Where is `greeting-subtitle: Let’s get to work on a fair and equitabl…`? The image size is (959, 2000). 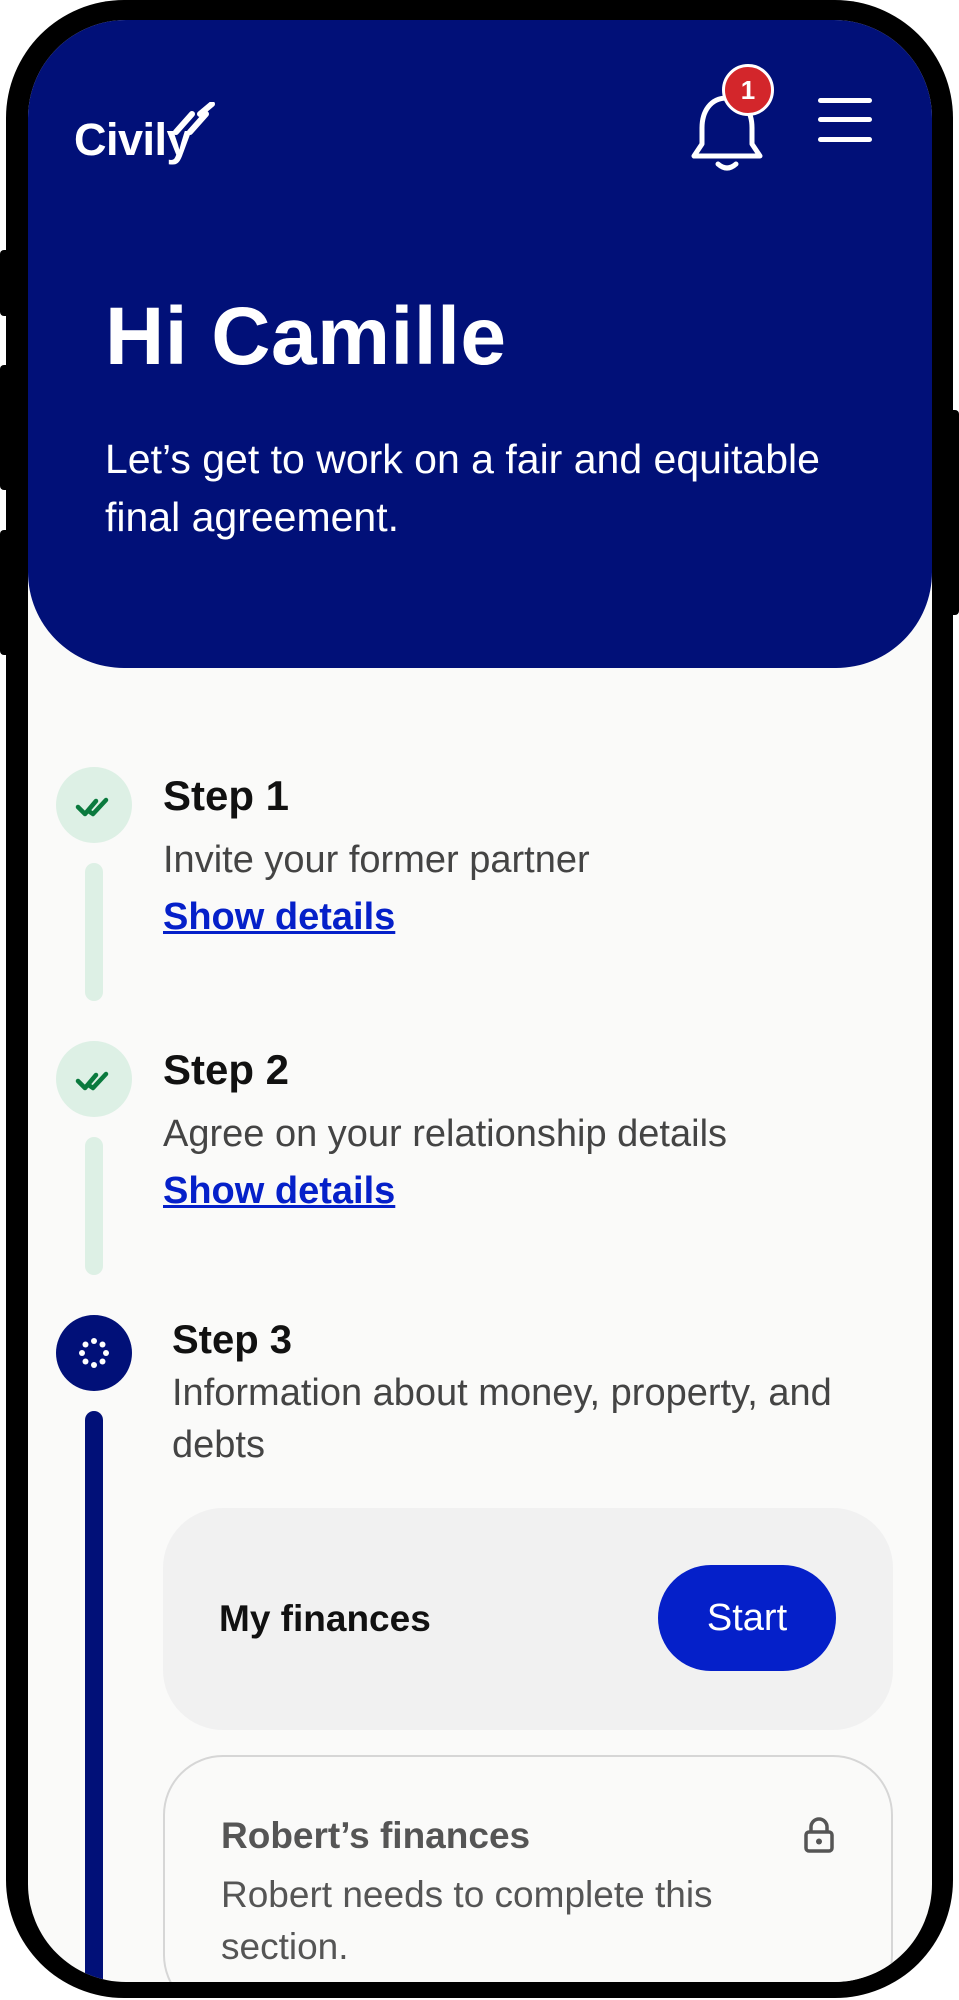
greeting-subtitle: Let’s get to work on a fair and equitabl… is located at coordinates (462, 488).